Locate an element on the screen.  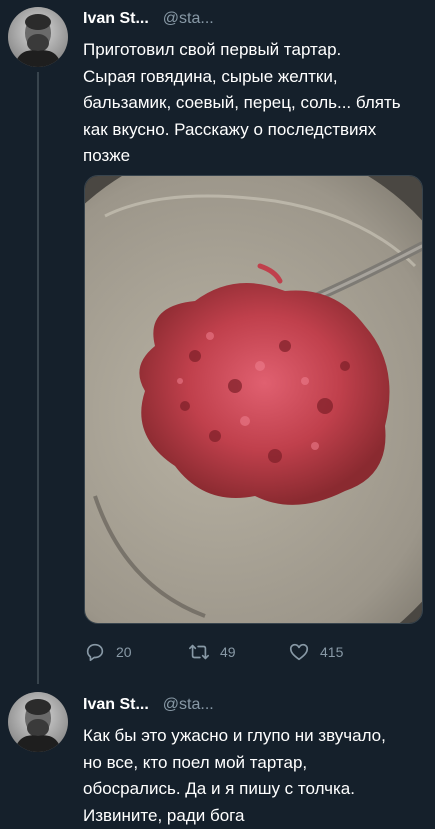
heart-icon is located at coordinates (299, 652).